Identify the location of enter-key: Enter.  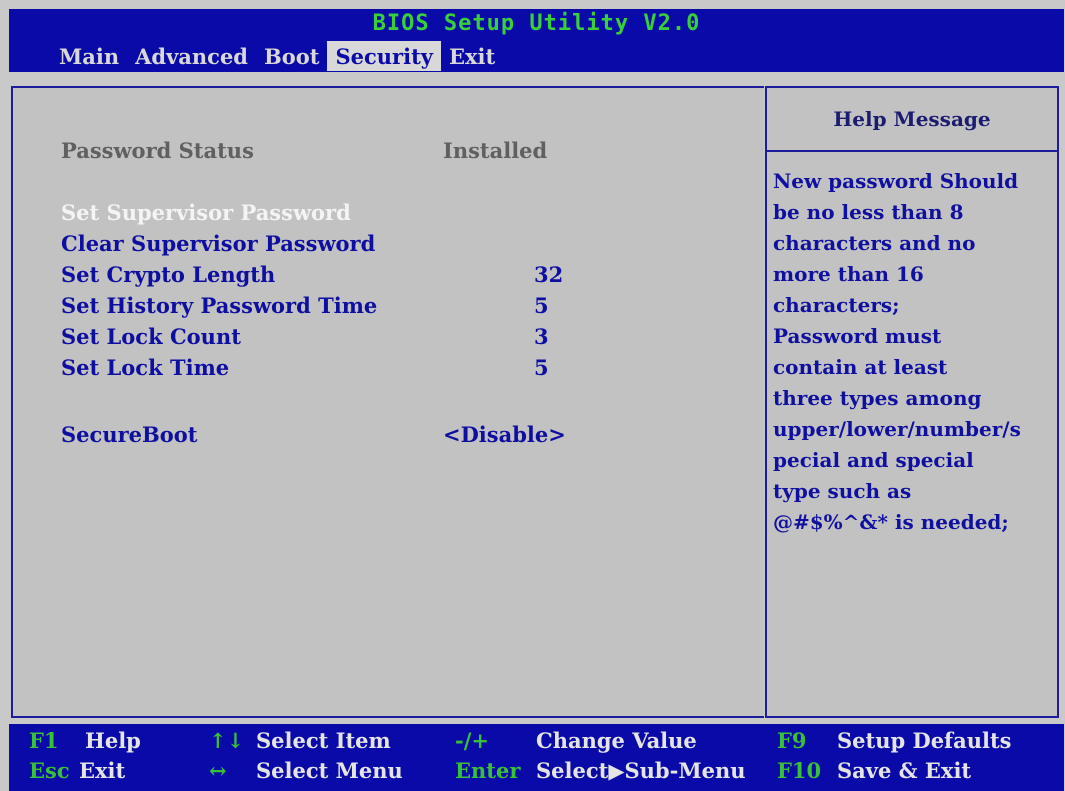
(488, 770).